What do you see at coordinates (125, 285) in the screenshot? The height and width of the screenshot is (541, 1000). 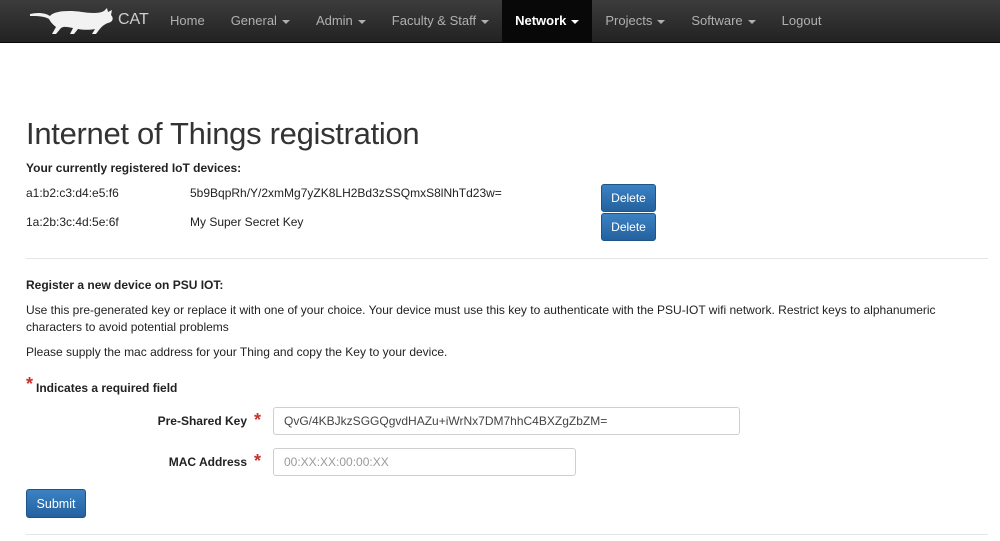 I see `register-heading: Register a new device on PSU IOT:` at bounding box center [125, 285].